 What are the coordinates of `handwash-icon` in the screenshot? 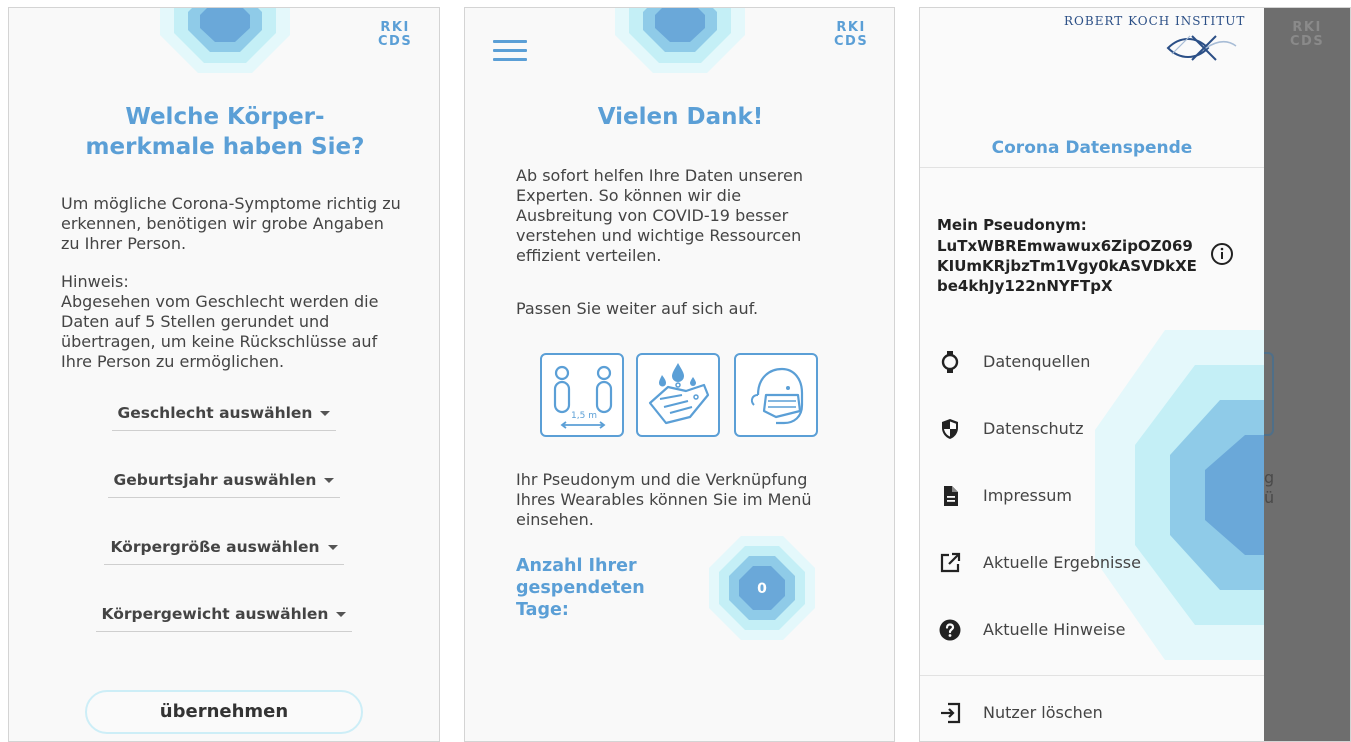 It's located at (679, 394).